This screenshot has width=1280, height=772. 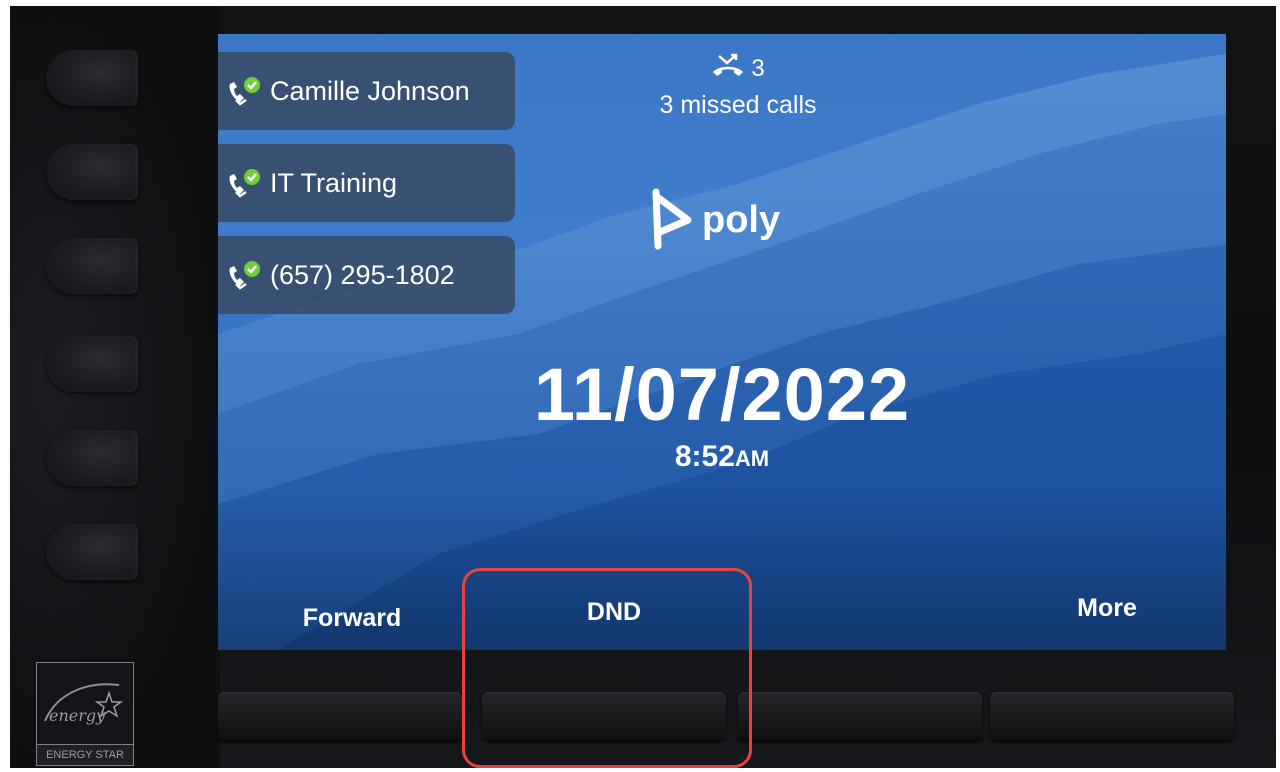 I want to click on energy-star-label: ENERGY STAR, so click(x=85, y=754).